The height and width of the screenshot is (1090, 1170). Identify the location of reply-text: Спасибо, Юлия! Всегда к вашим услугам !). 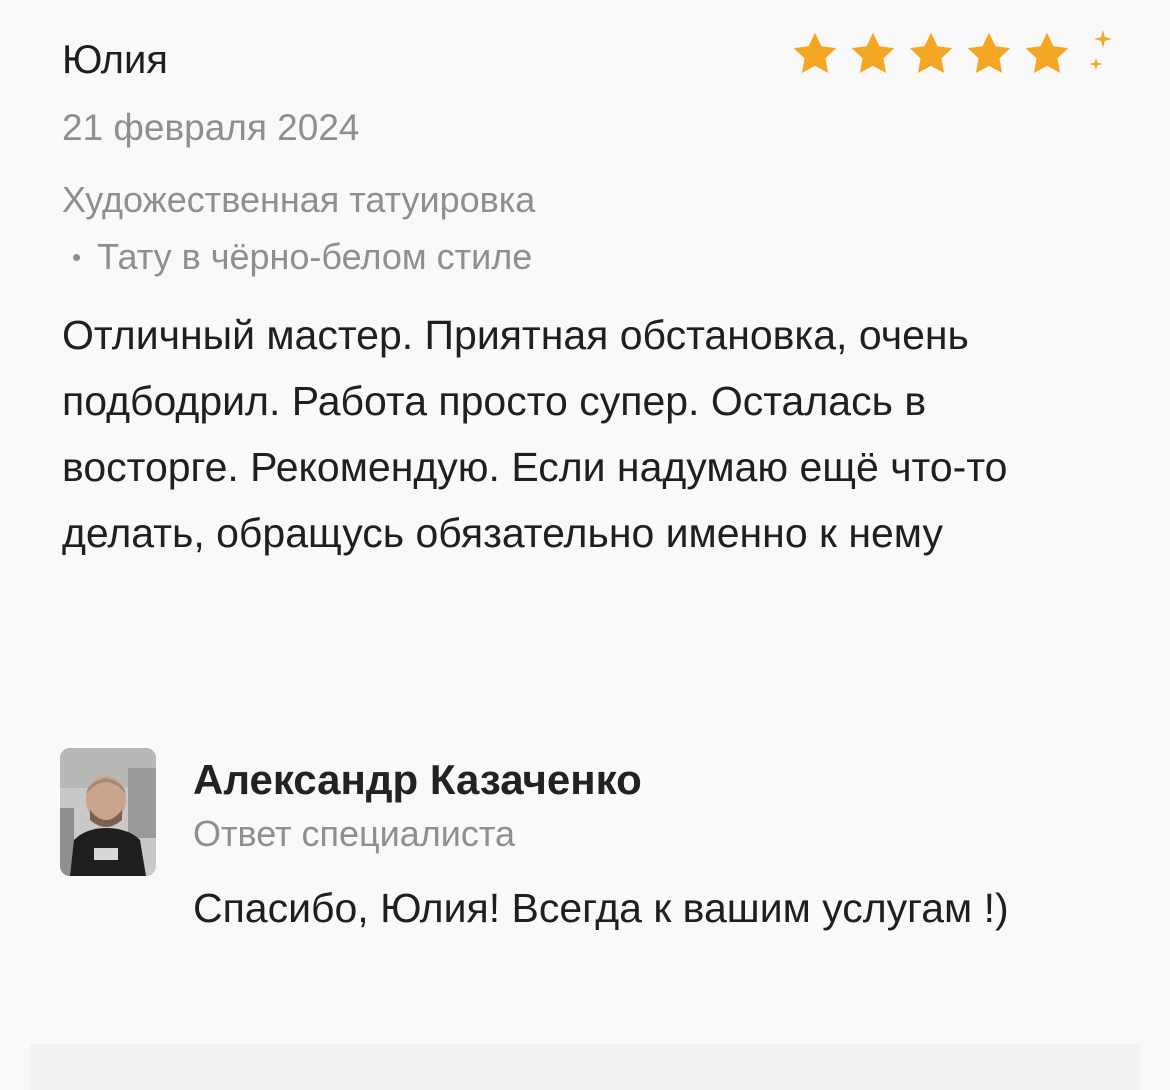
(601, 908).